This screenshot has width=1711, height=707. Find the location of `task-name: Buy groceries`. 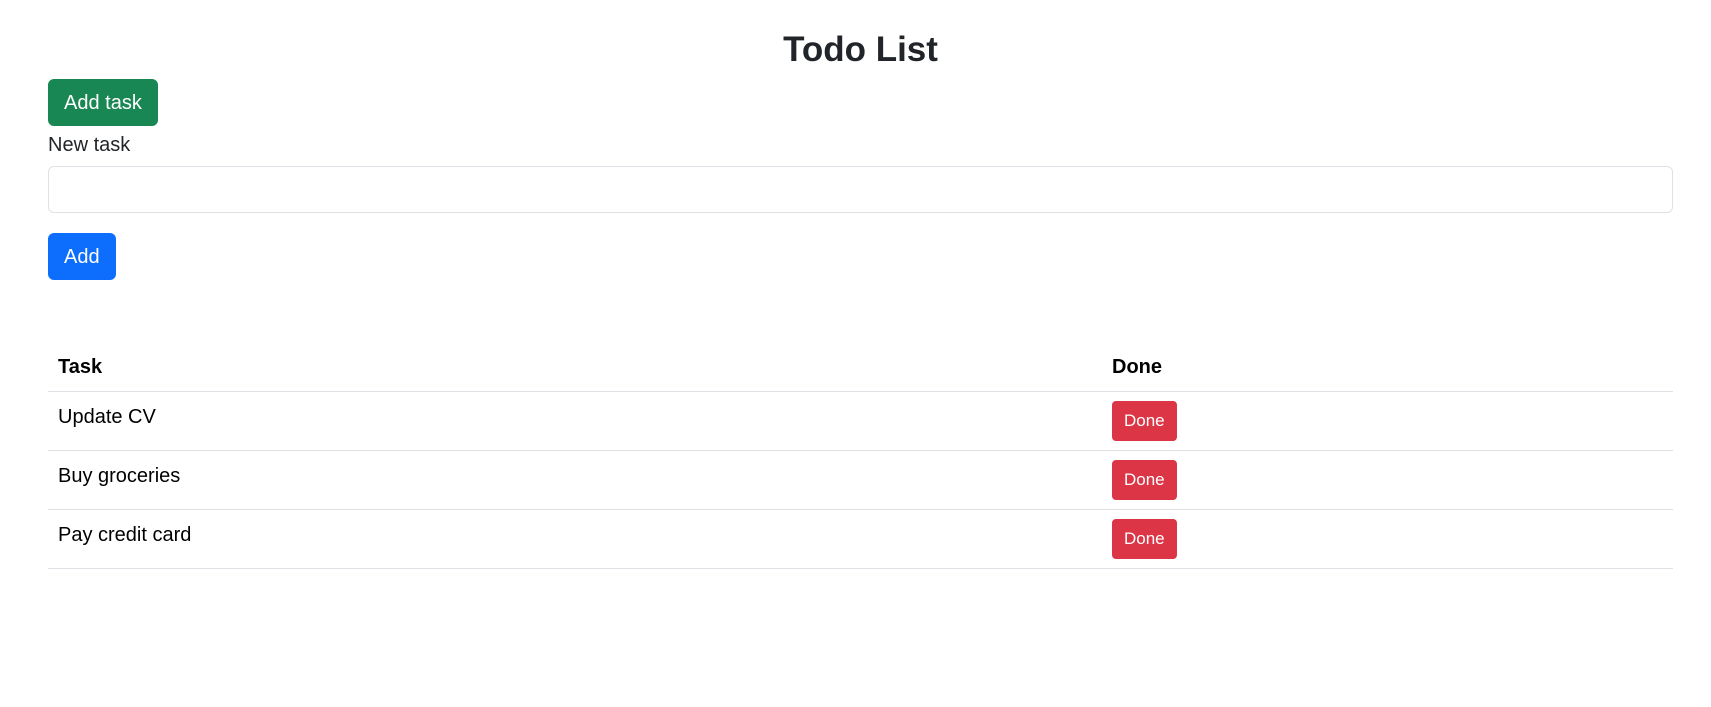

task-name: Buy groceries is located at coordinates (119, 475).